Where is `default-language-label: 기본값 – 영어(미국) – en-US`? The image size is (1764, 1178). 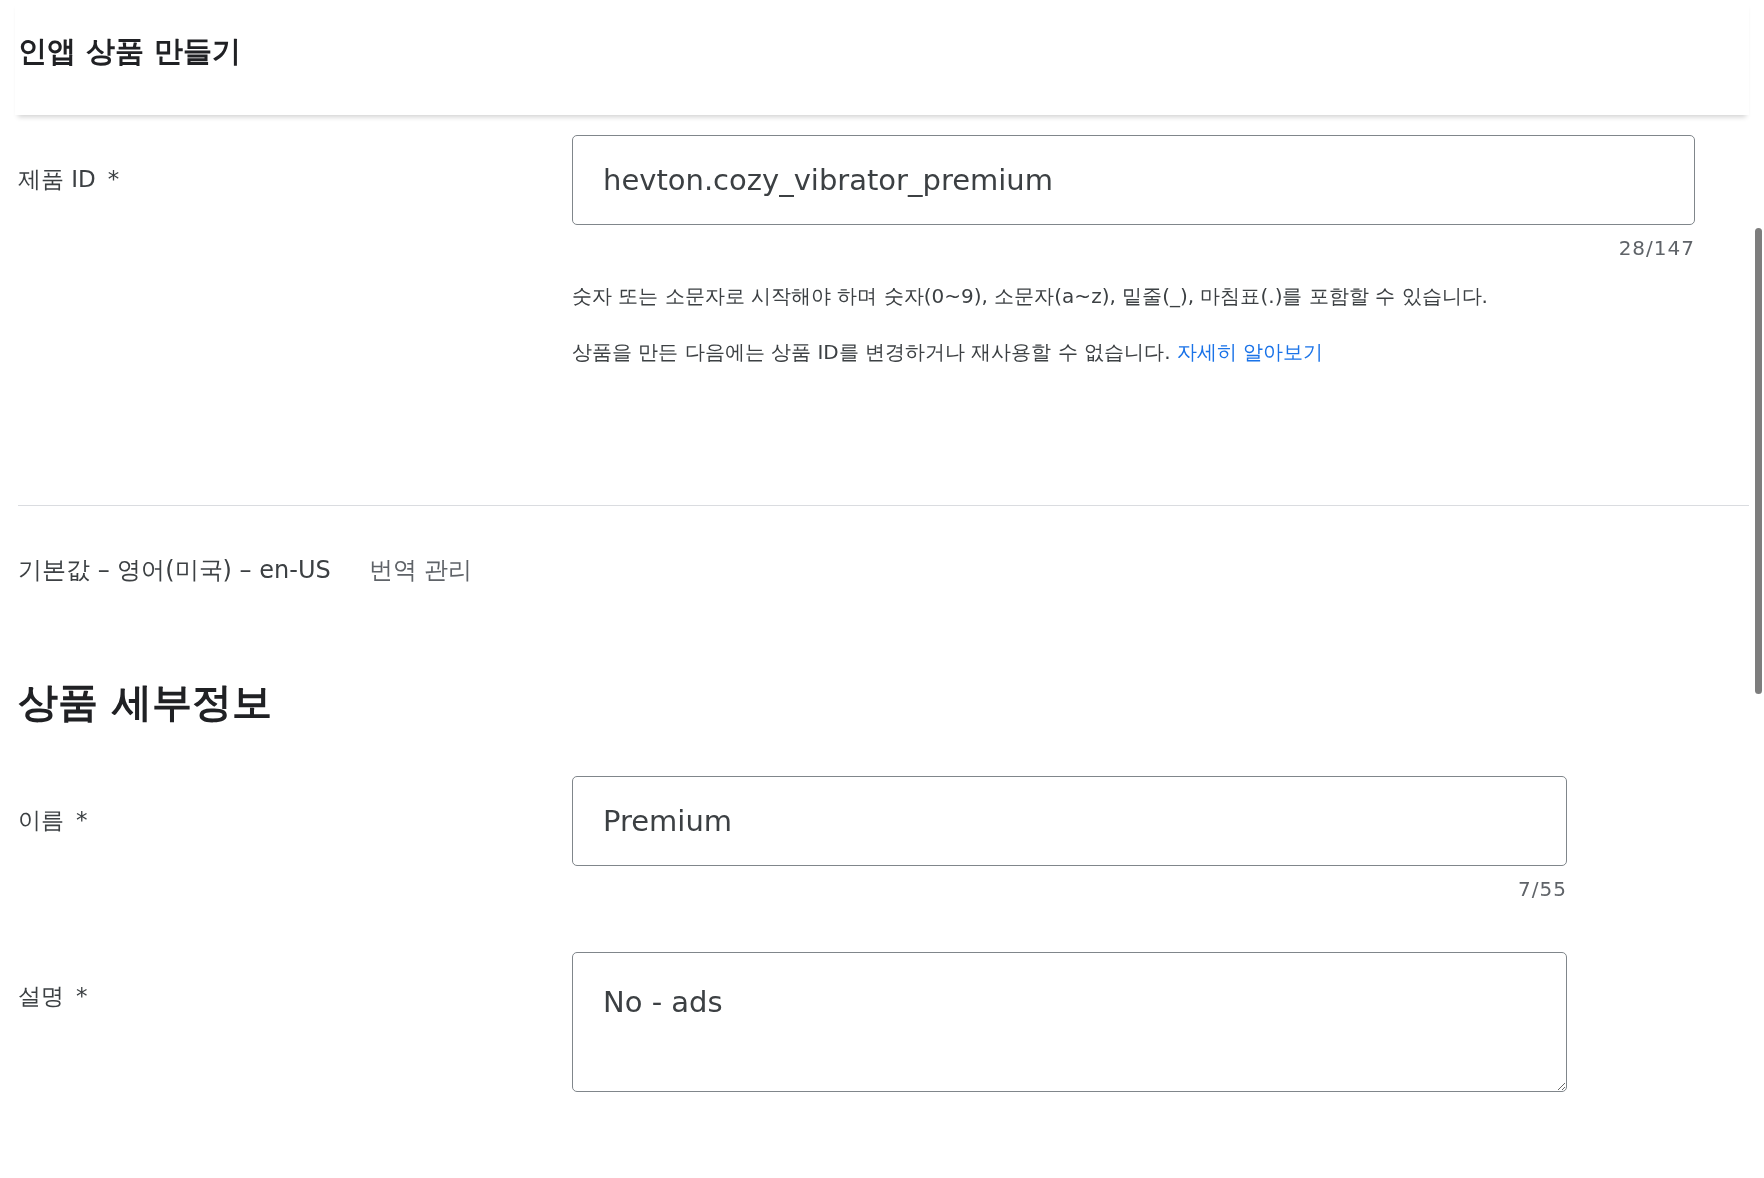
default-language-label: 기본값 – 영어(미국) – en-US is located at coordinates (174, 570).